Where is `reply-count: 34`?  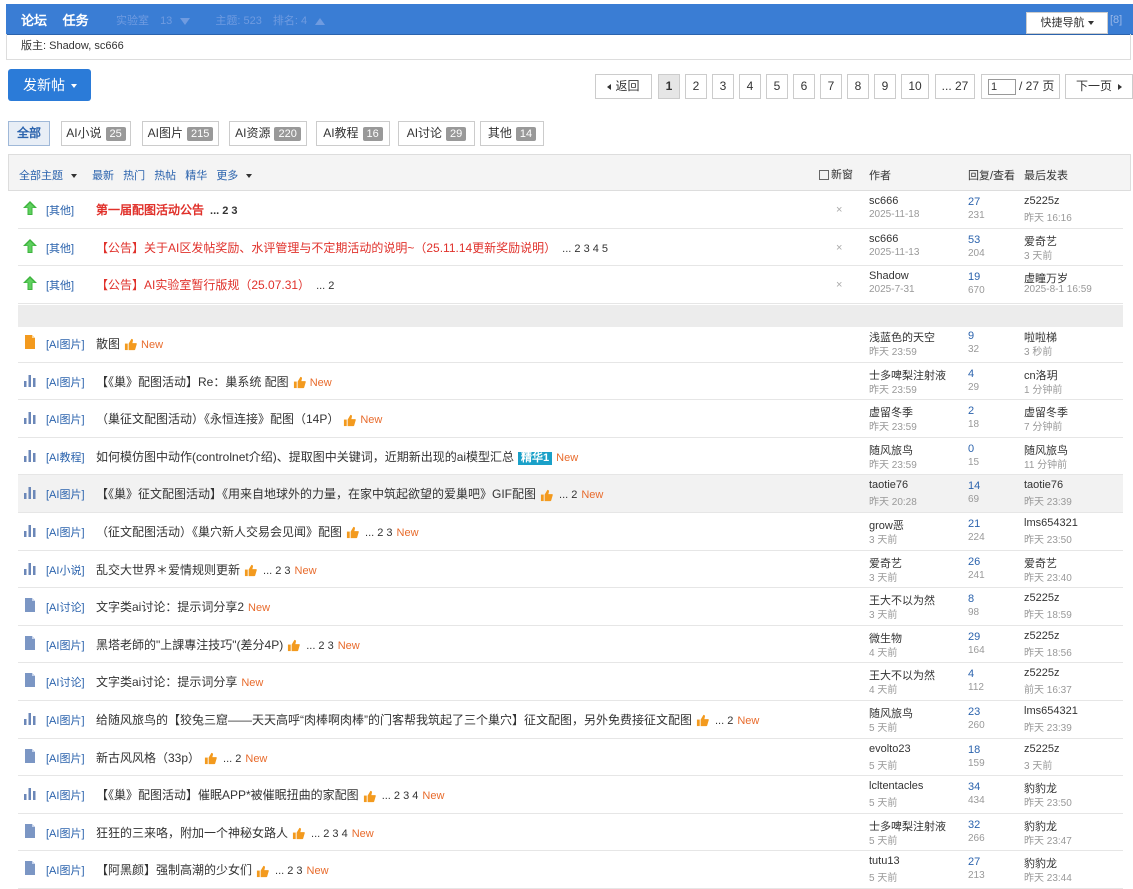 reply-count: 34 is located at coordinates (974, 787).